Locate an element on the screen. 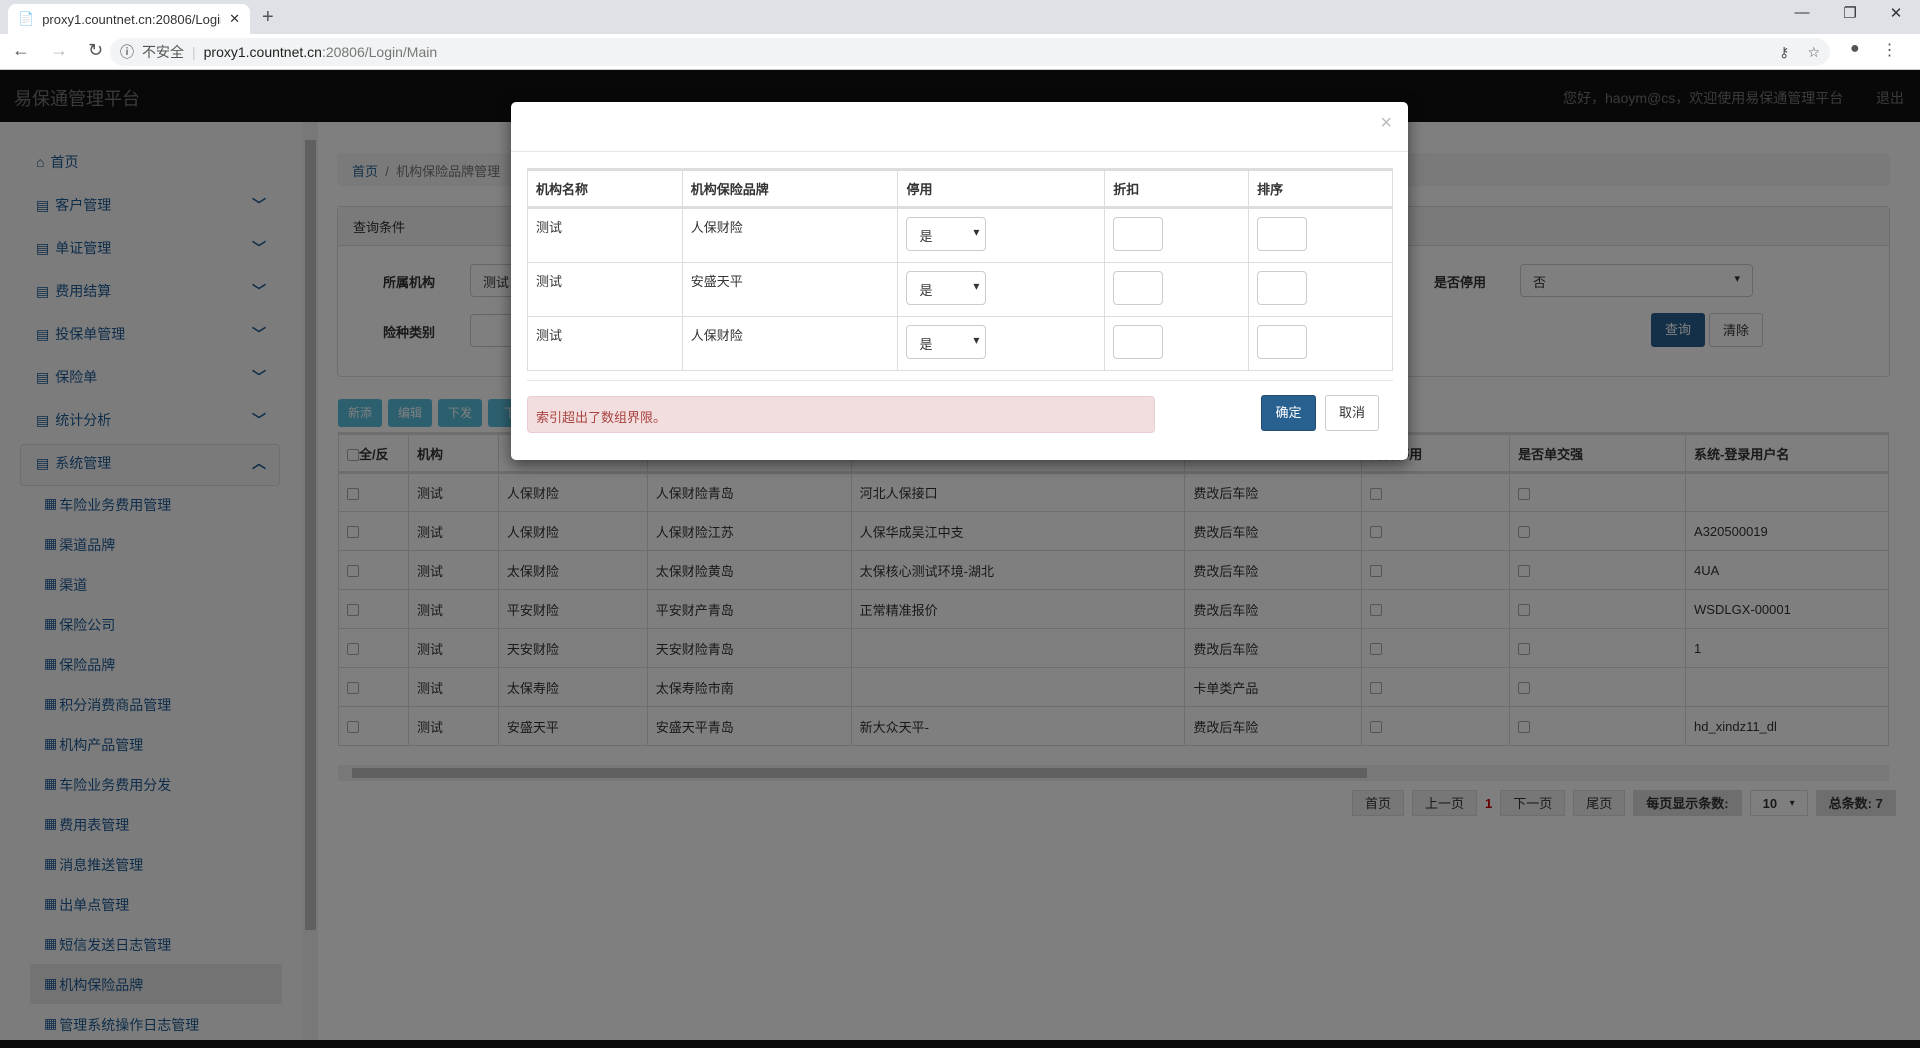 This screenshot has width=1920, height=1048. restore-button: ❐ is located at coordinates (1850, 13).